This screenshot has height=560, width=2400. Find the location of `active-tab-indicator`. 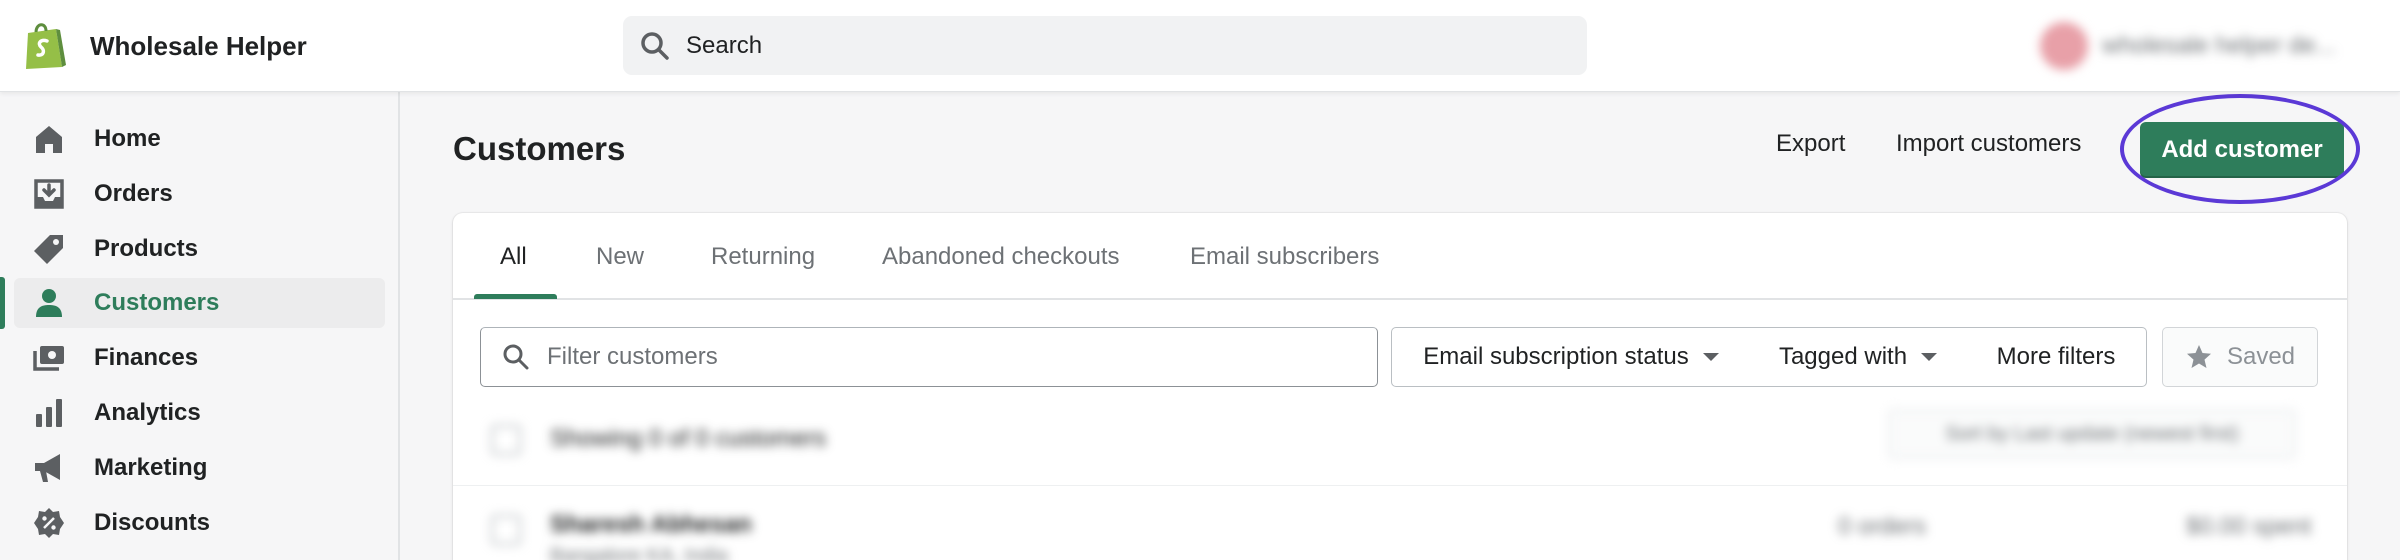

active-tab-indicator is located at coordinates (515, 296).